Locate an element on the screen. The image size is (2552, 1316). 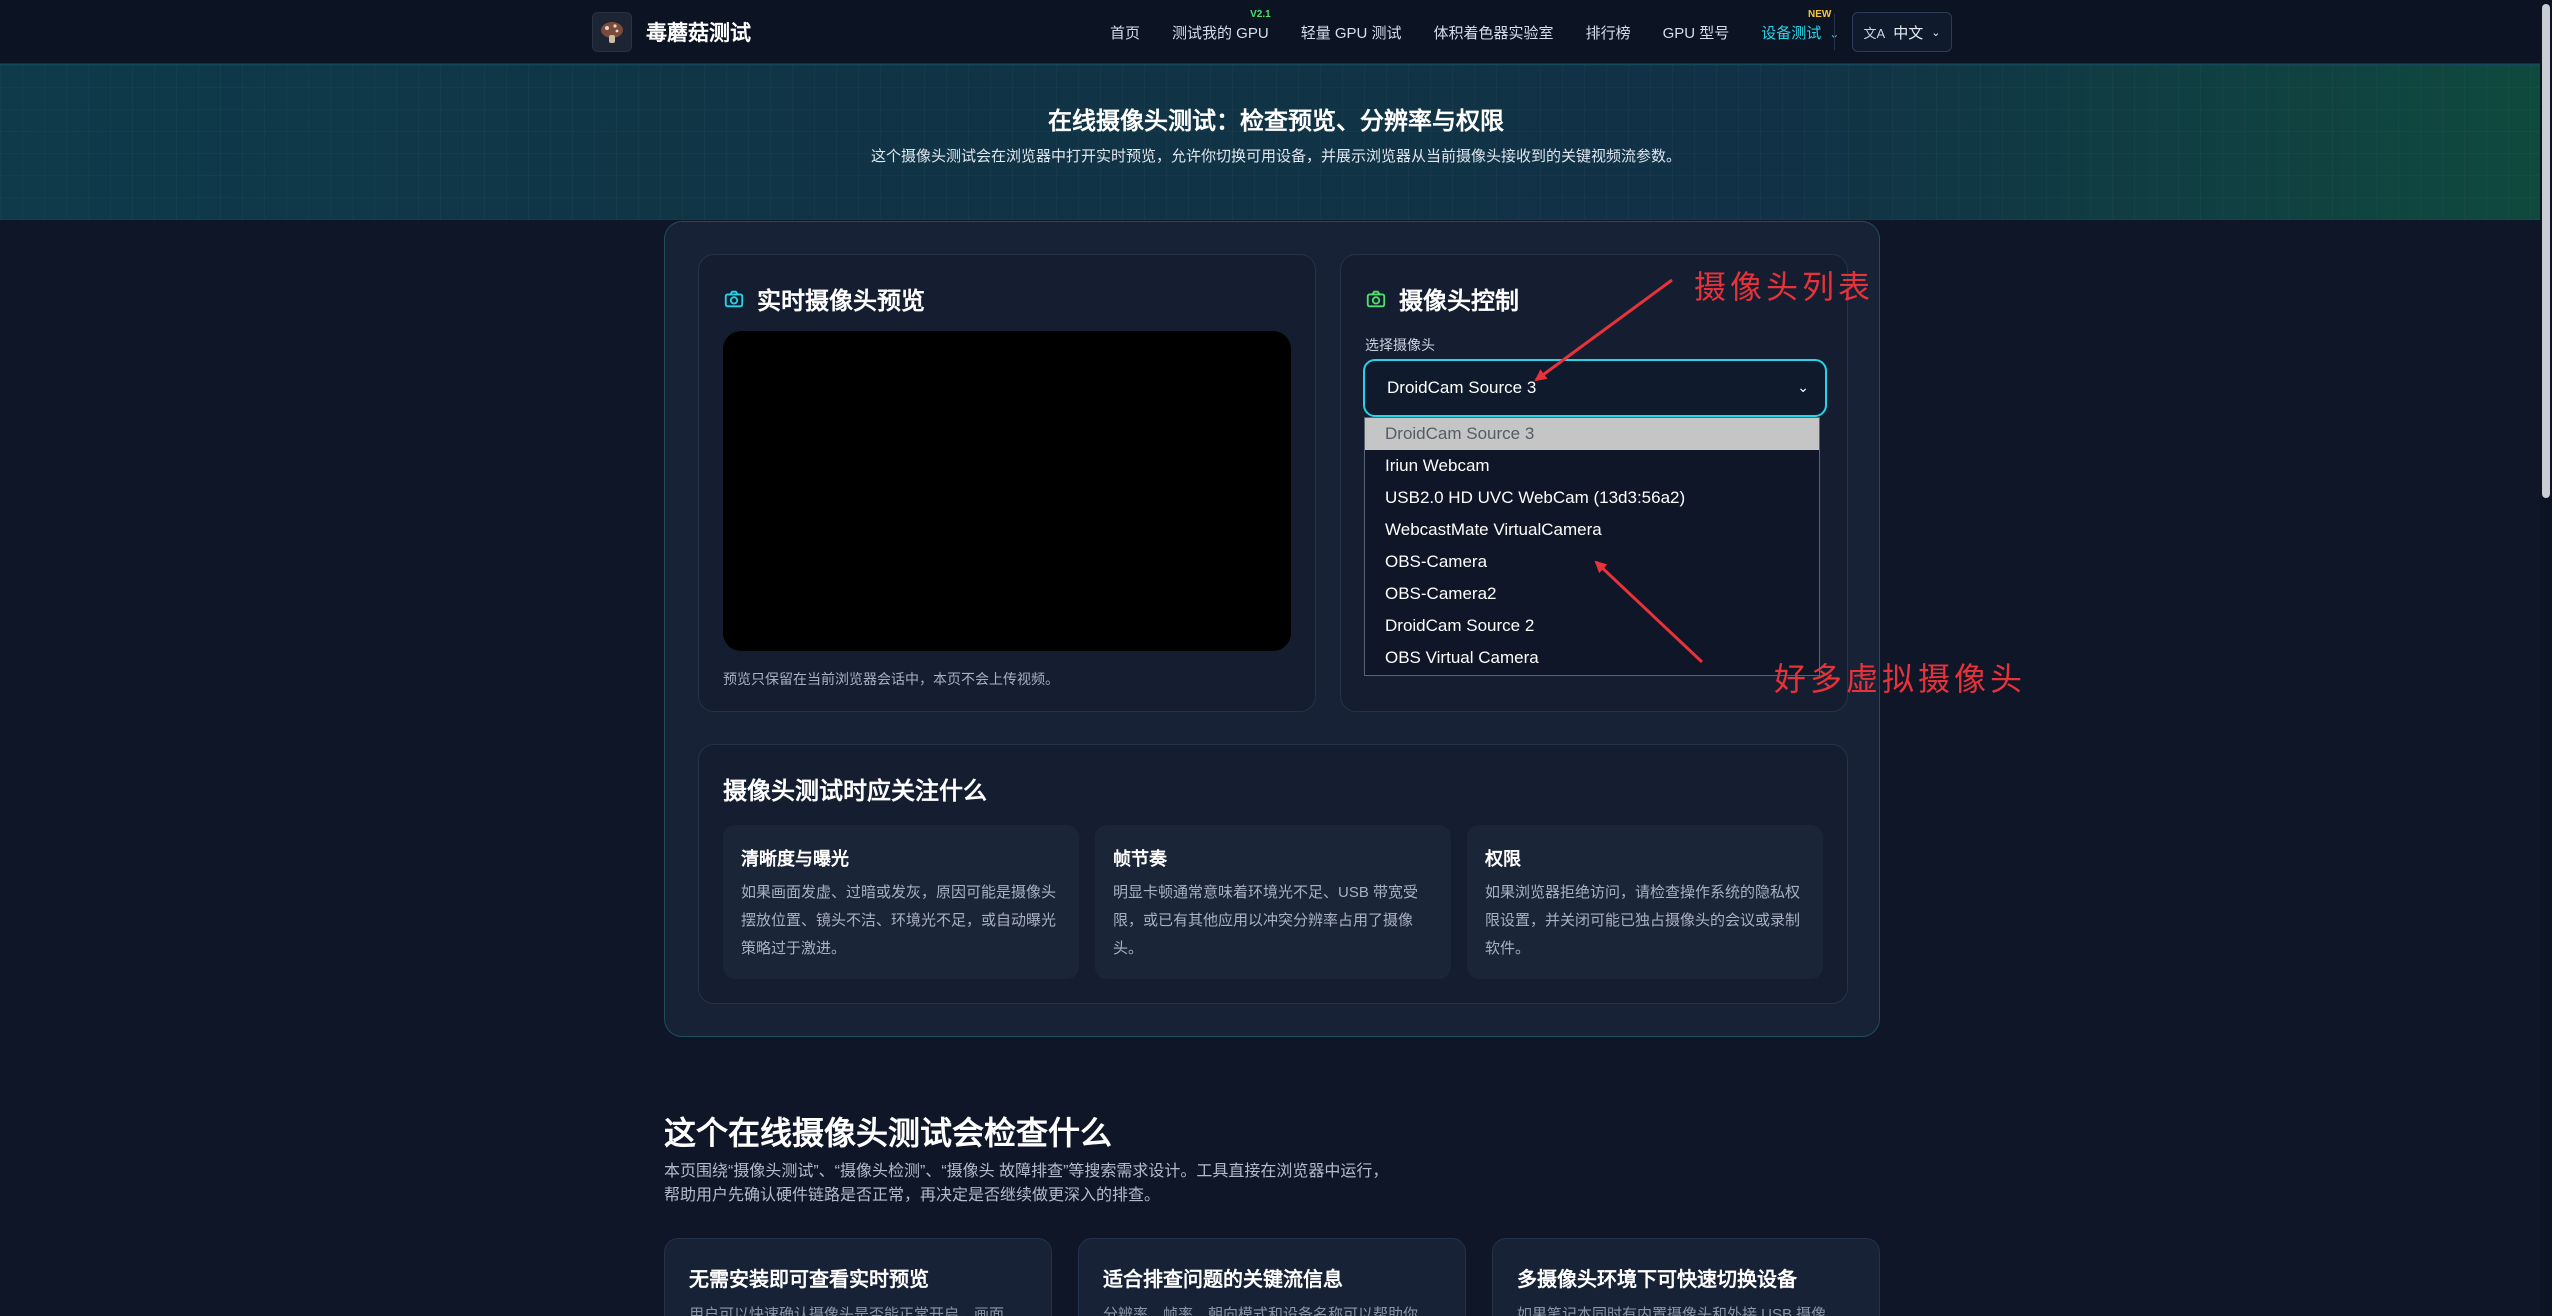
translate-icon: 文A is located at coordinates (1874, 33).